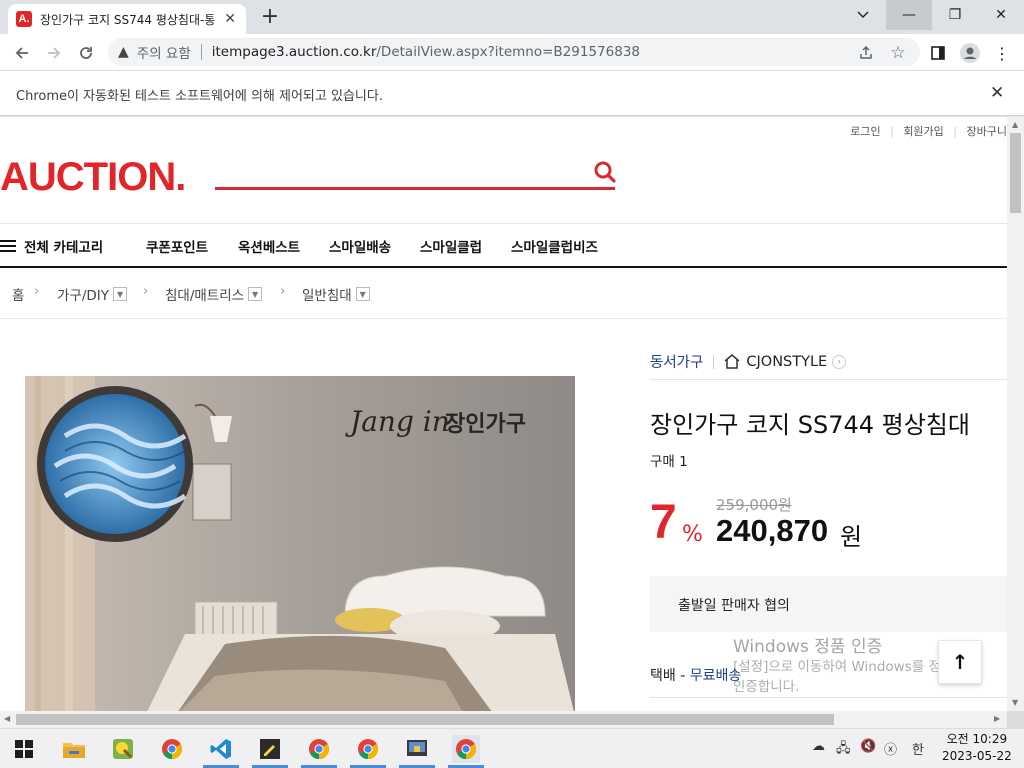 The height and width of the screenshot is (768, 1024). I want to click on menu-kebab-icon: ⋮, so click(1002, 53).